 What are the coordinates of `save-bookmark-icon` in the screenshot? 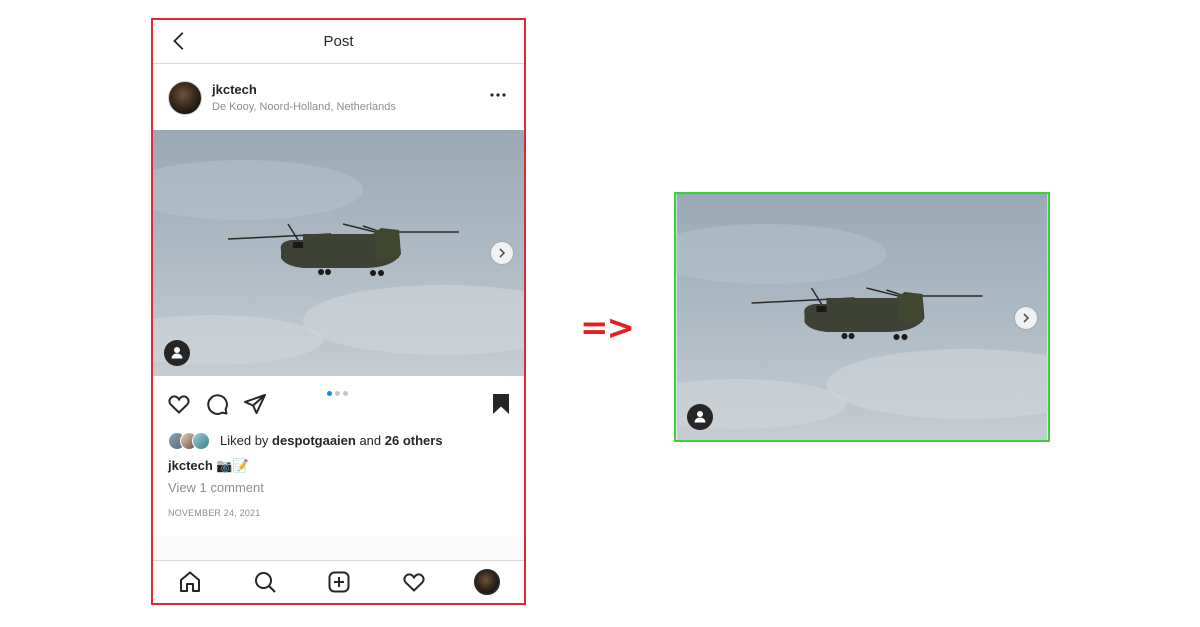 It's located at (501, 404).